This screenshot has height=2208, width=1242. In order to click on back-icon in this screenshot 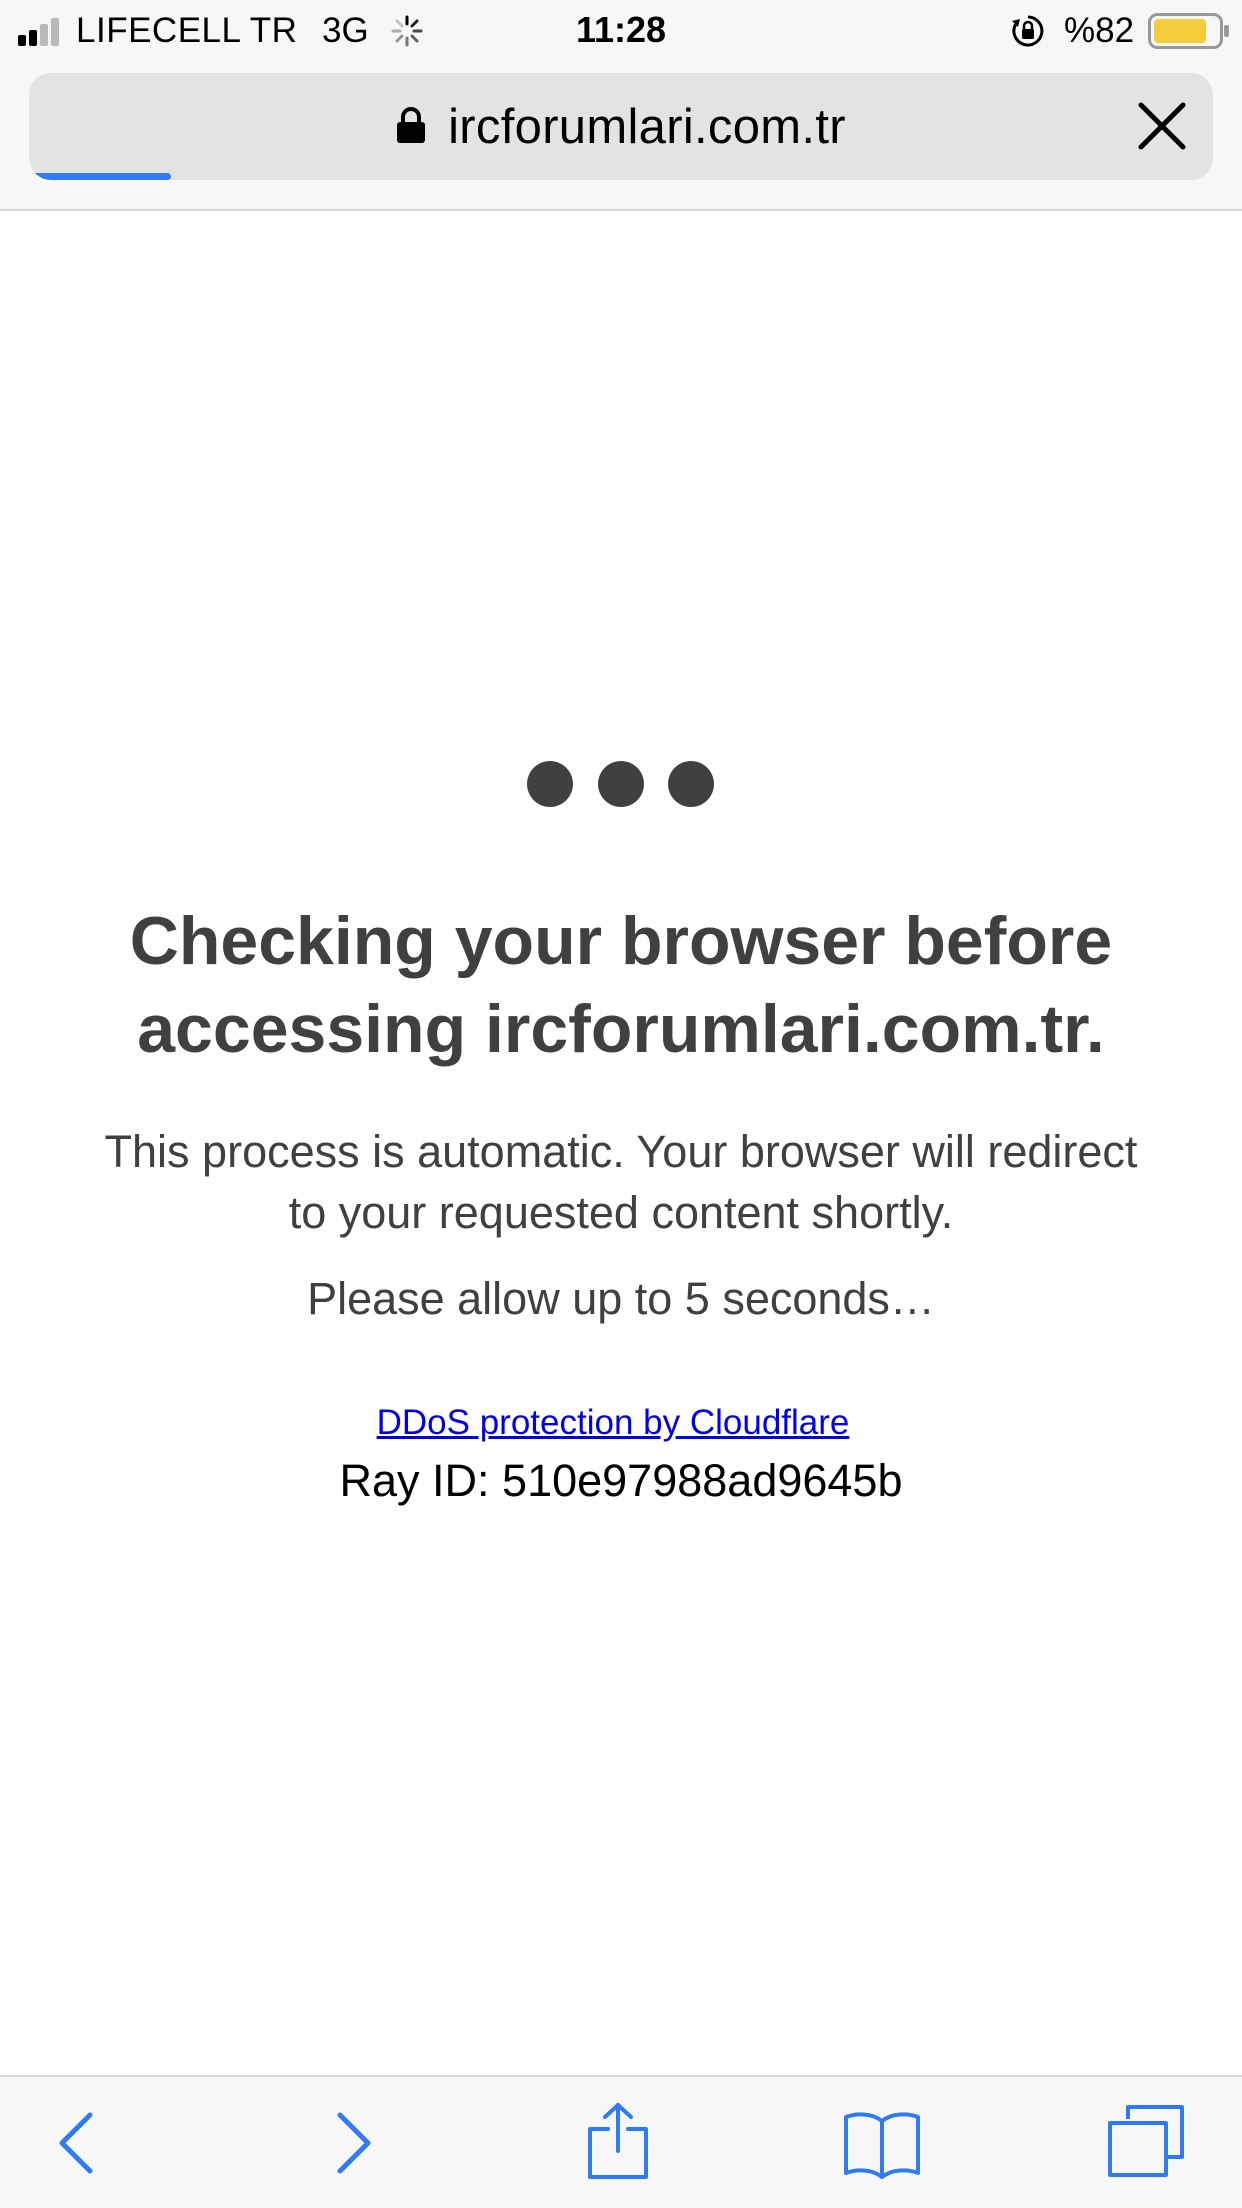, I will do `click(76, 2143)`.